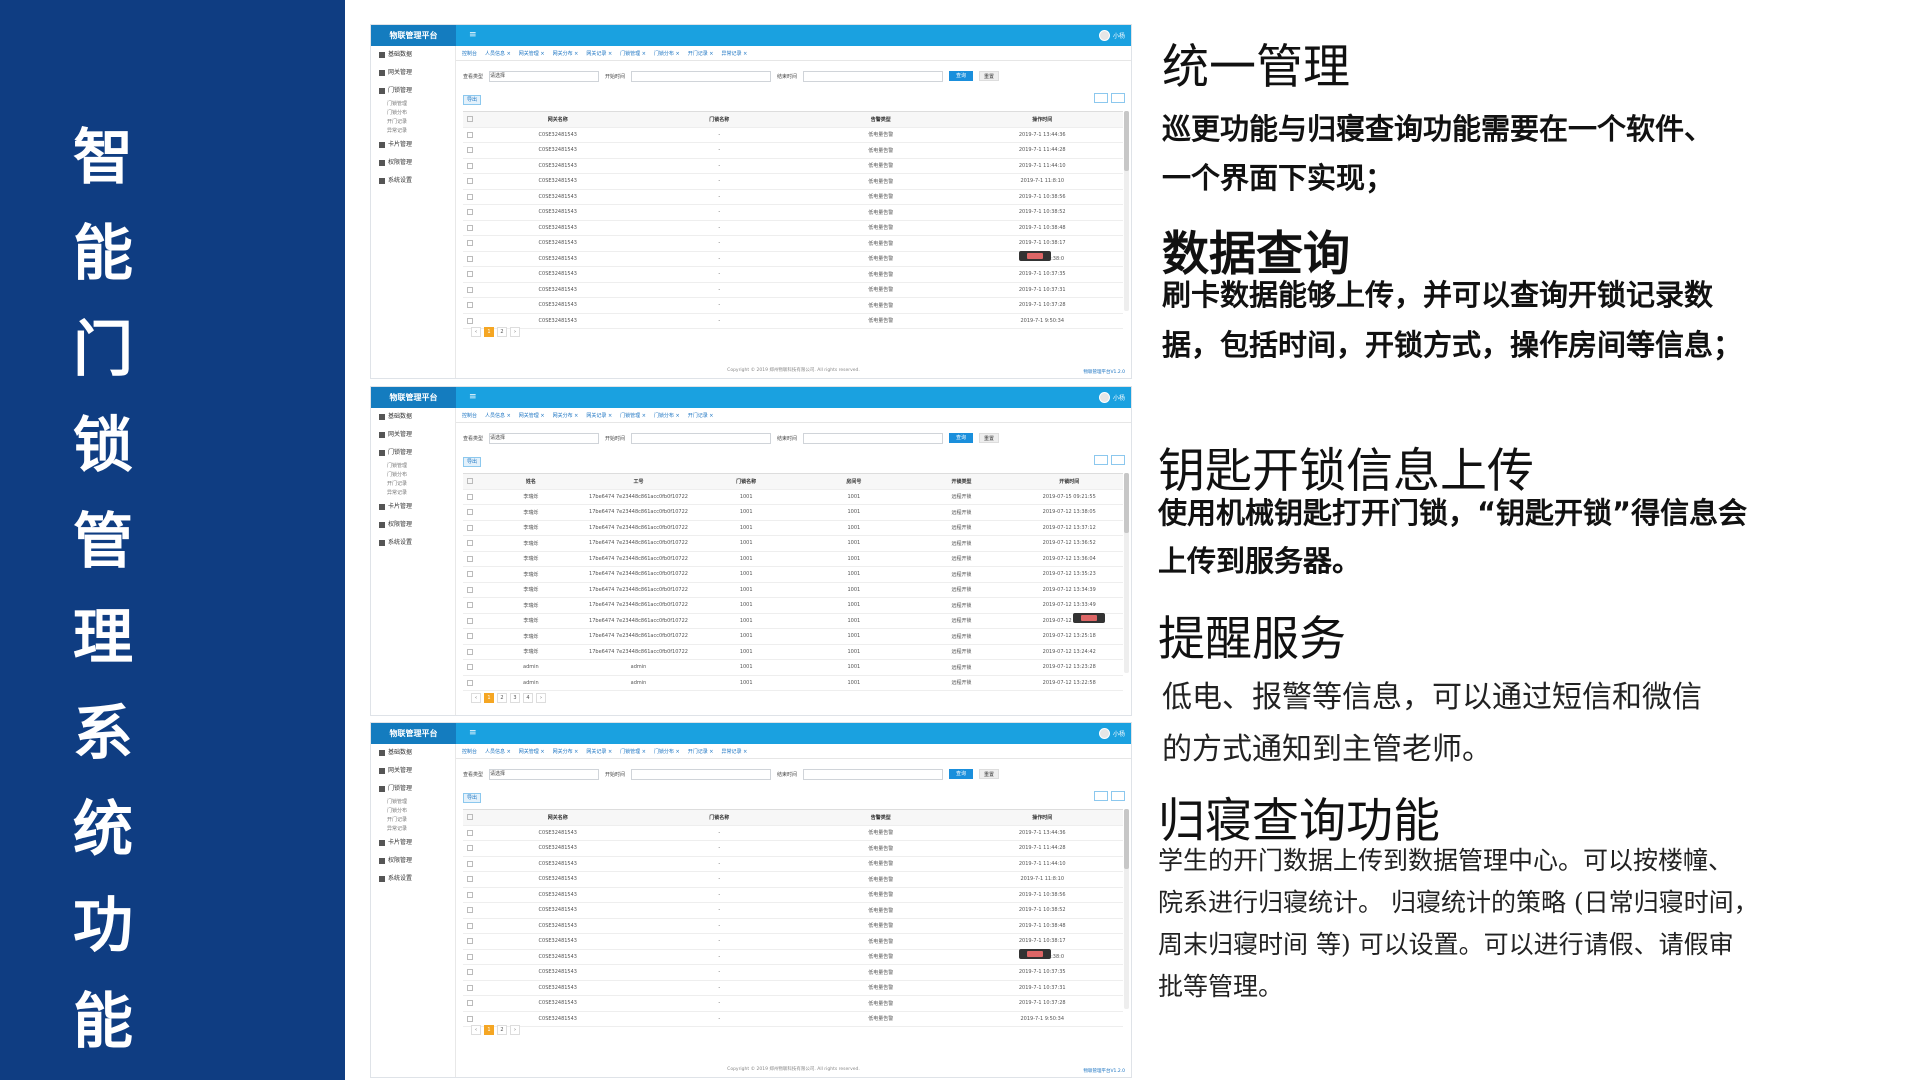 Image resolution: width=1920 pixels, height=1080 pixels. I want to click on table-row: C0SE32481543 - 低电量告警 2019-7-1 10:37:28, so click(793, 306).